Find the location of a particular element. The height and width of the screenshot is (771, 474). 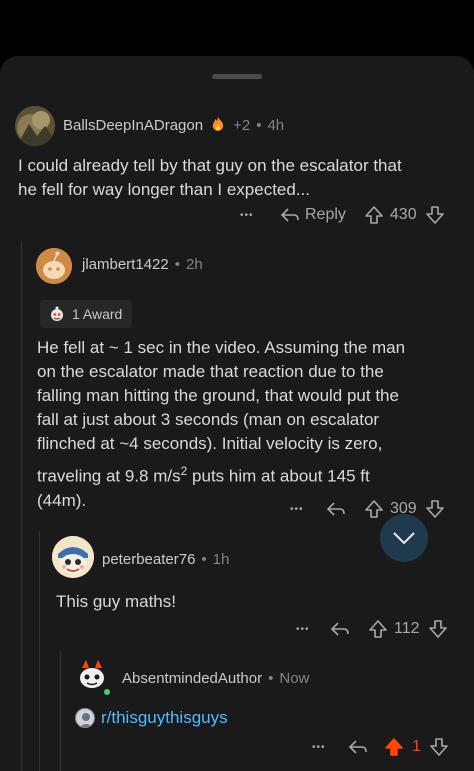

username: peterbeater76 is located at coordinates (148, 559).